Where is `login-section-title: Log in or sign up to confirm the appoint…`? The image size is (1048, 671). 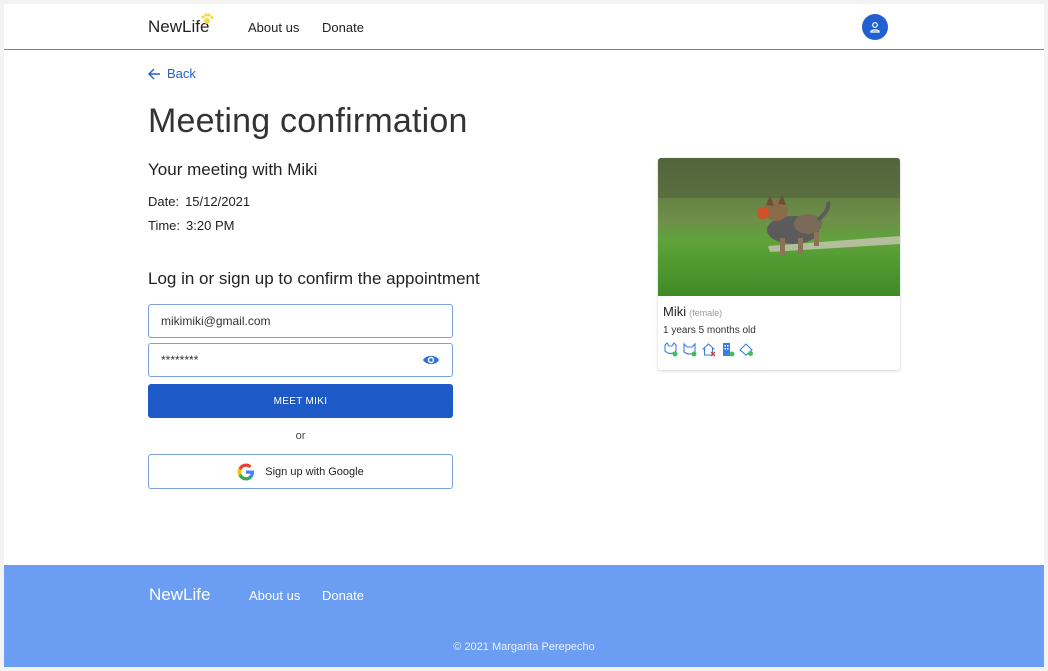 login-section-title: Log in or sign up to confirm the appoint… is located at coordinates (314, 278).